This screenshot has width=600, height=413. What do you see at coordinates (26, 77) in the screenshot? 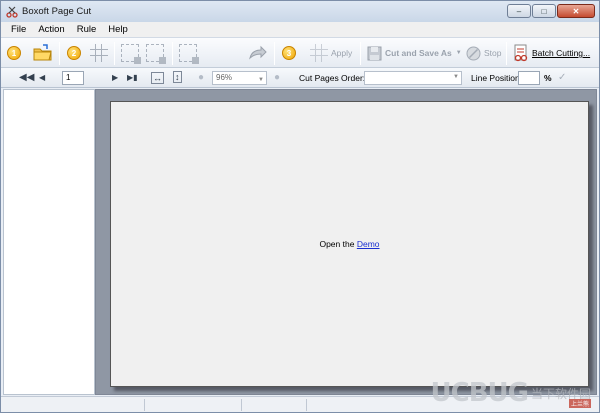
I see `first-page-icon: ◀◀` at bounding box center [26, 77].